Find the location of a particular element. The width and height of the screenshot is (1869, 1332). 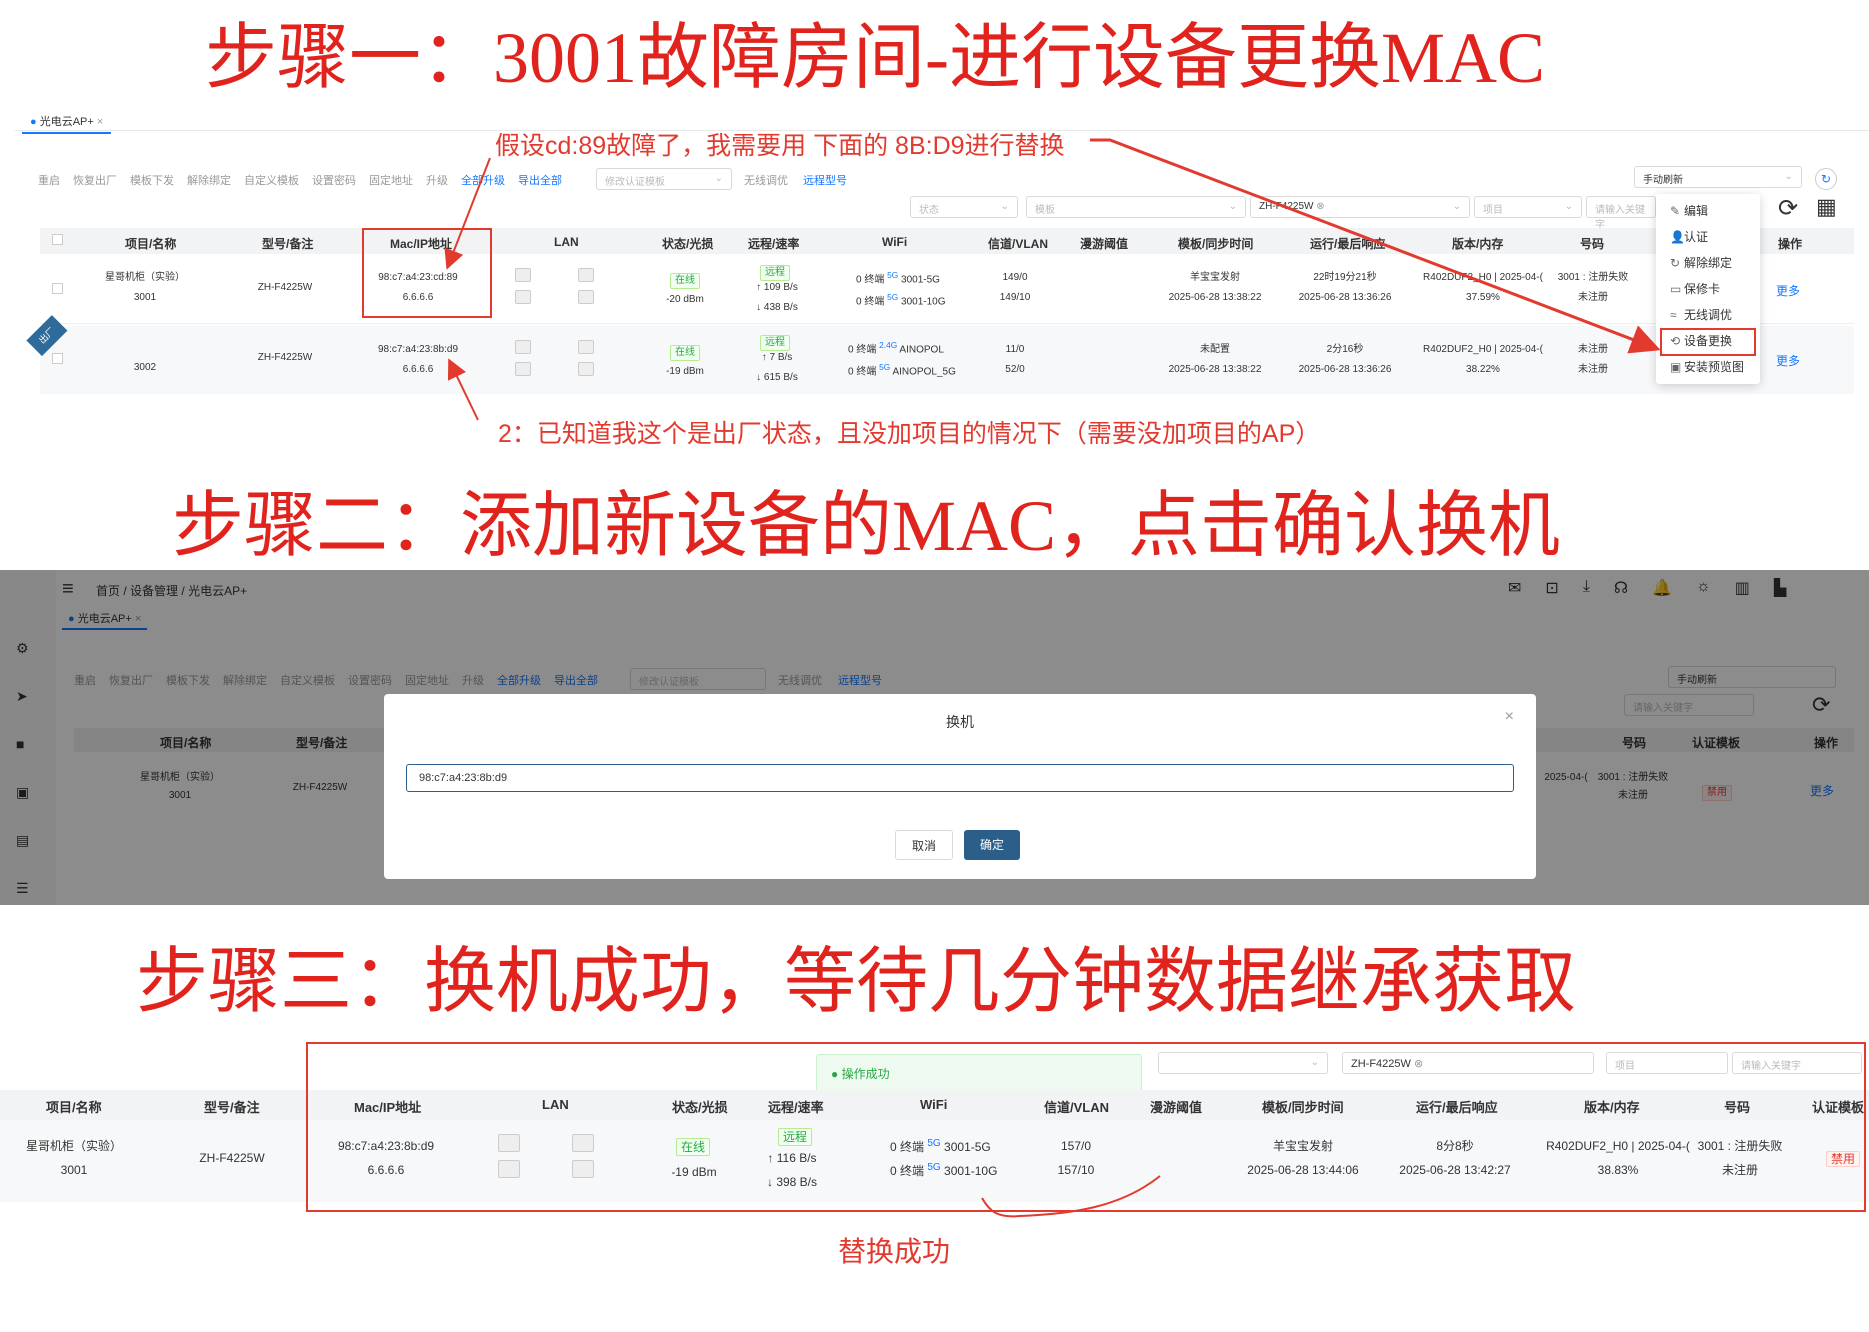

annotation-success: 替换成功 is located at coordinates (894, 1251).